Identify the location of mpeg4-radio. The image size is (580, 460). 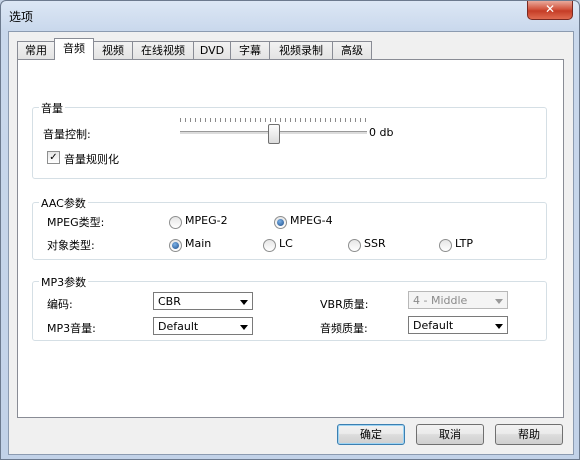
(280, 222).